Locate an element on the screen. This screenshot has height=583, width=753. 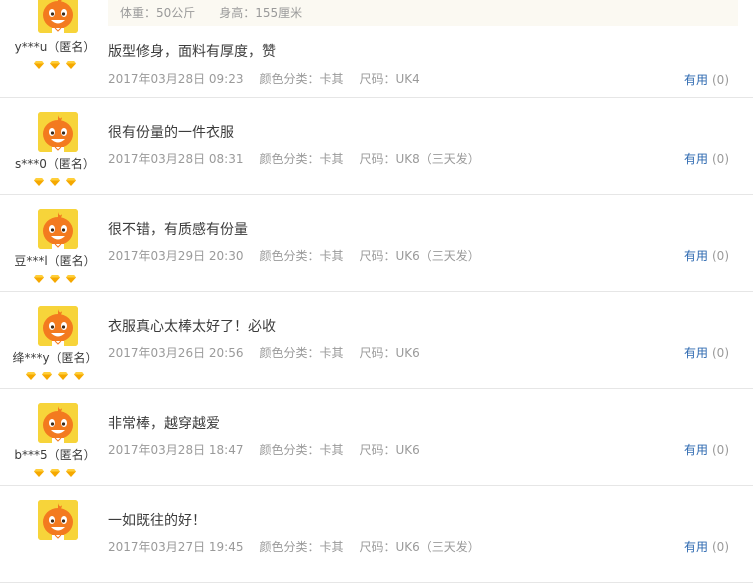
reviewer-nick: s***0（匿名） is located at coordinates (55, 164).